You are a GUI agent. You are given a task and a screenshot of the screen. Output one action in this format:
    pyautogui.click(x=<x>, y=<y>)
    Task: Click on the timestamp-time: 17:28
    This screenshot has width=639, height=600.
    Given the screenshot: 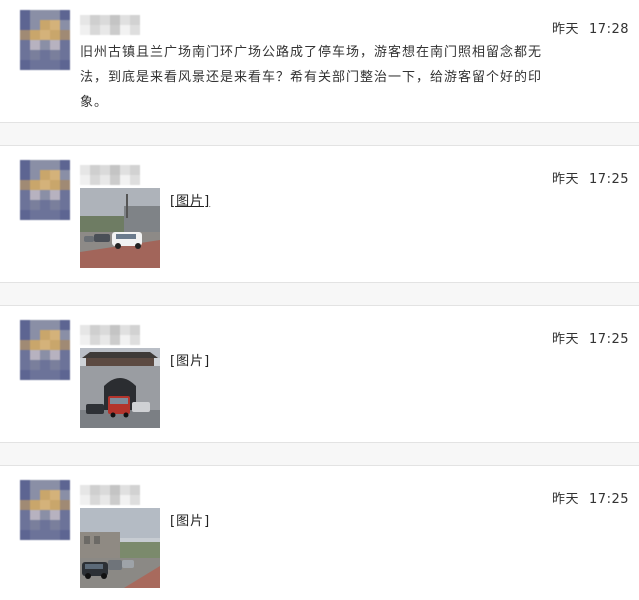 What is the action you would take?
    pyautogui.click(x=609, y=29)
    